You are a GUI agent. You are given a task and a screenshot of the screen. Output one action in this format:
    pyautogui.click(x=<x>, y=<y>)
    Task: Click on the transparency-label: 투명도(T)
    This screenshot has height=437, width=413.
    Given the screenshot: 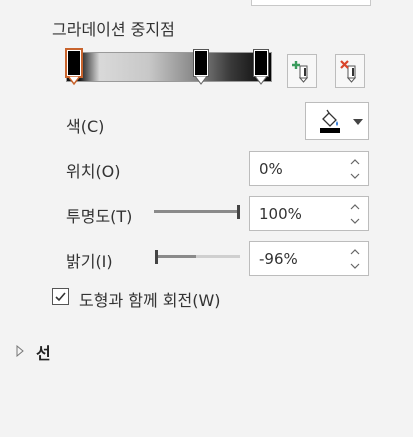 What is the action you would take?
    pyautogui.click(x=99, y=216)
    